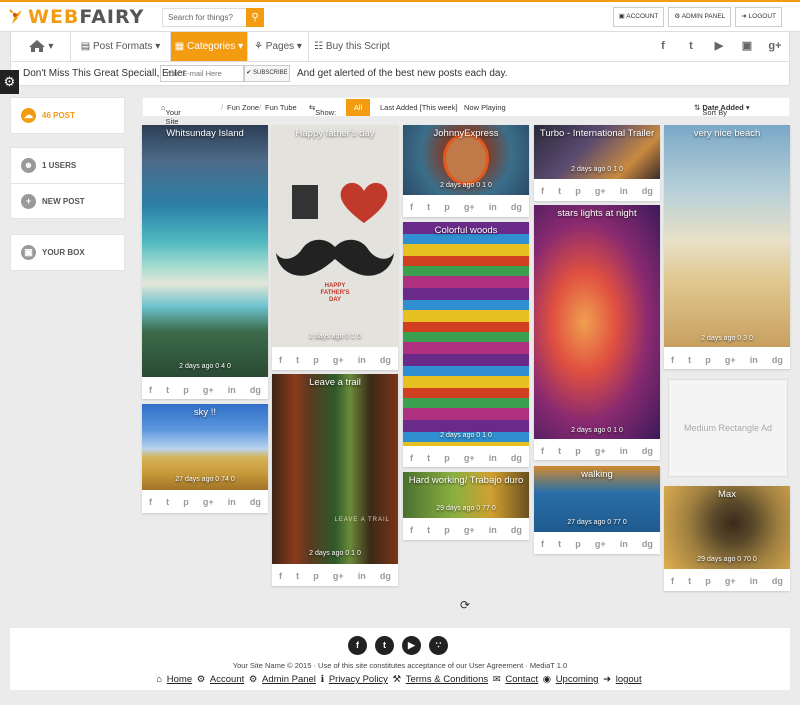  I want to click on post-title: Max, so click(727, 494).